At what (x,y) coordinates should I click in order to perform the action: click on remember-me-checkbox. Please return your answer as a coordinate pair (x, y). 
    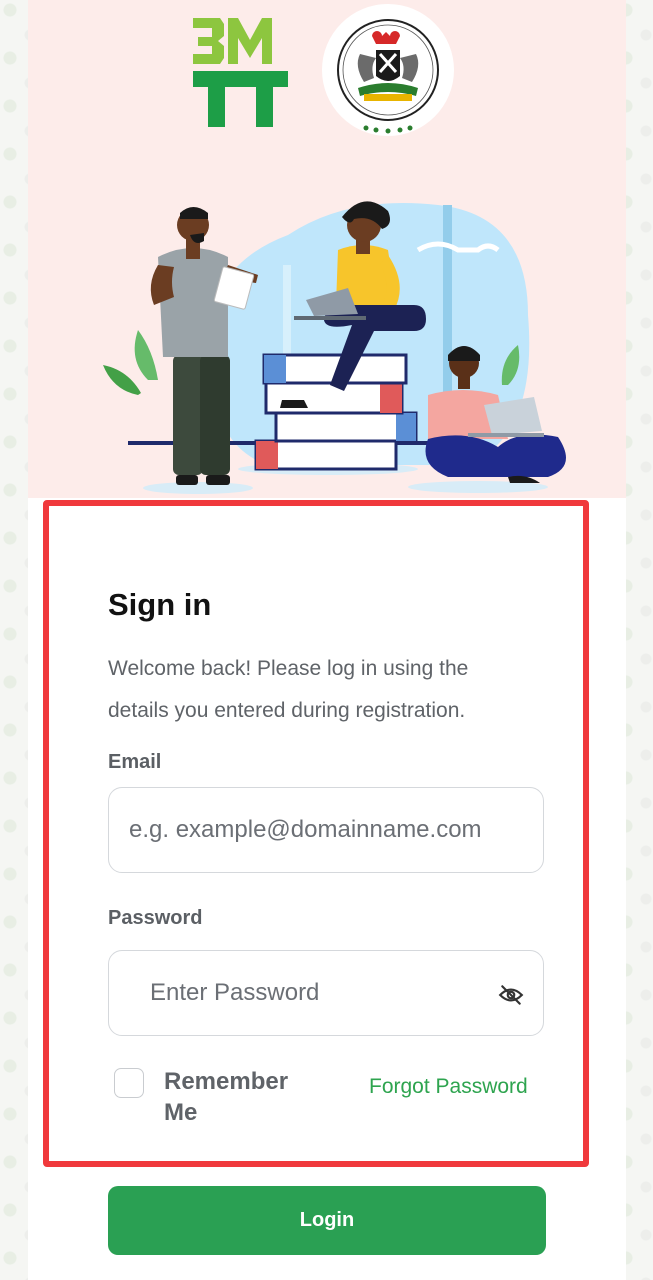
    Looking at the image, I should click on (129, 1083).